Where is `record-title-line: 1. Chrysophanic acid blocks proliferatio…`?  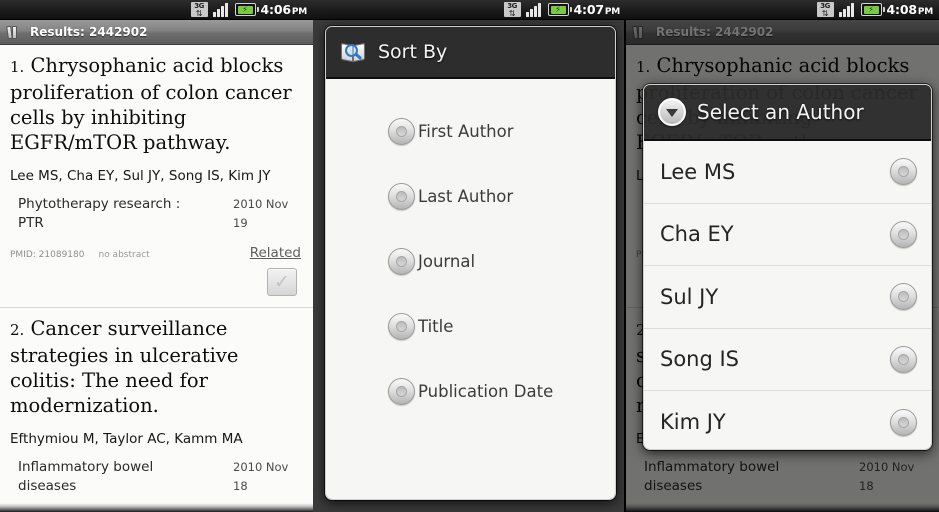 record-title-line: 1. Chrysophanic acid blocks proliferatio… is located at coordinates (155, 104).